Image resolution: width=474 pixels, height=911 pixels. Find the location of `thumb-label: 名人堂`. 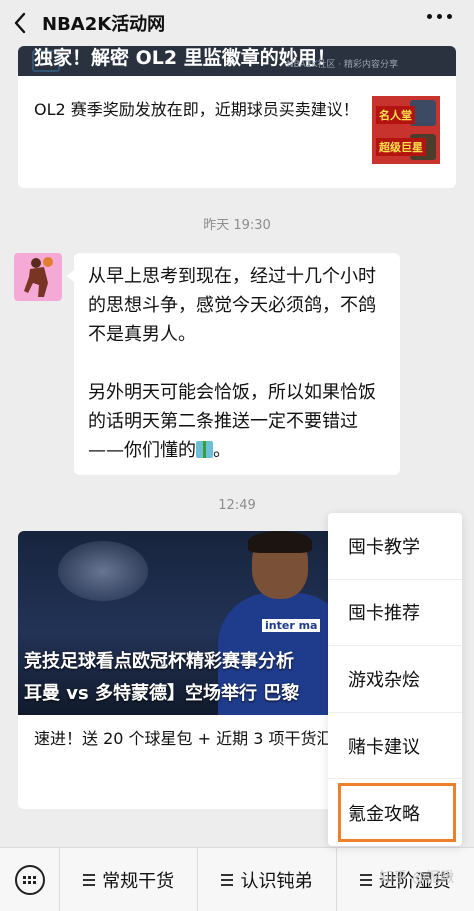

thumb-label: 名人堂 is located at coordinates (395, 115).